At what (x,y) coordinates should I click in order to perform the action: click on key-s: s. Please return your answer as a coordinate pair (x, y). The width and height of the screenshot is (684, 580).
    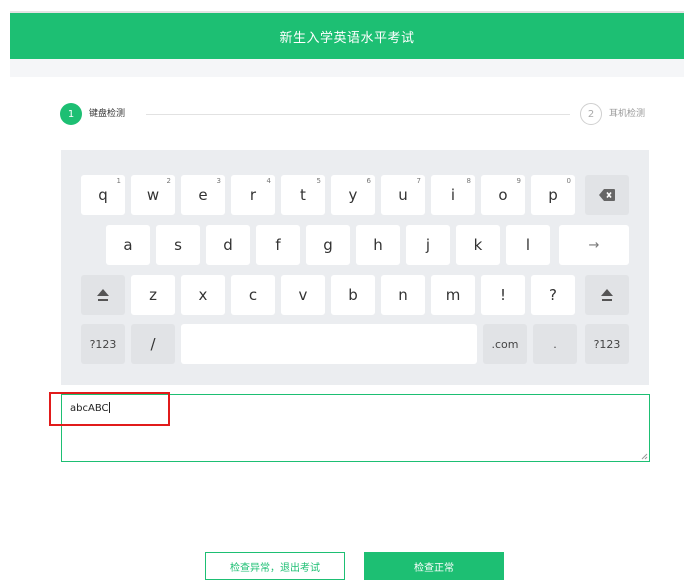
    Looking at the image, I should click on (178, 245).